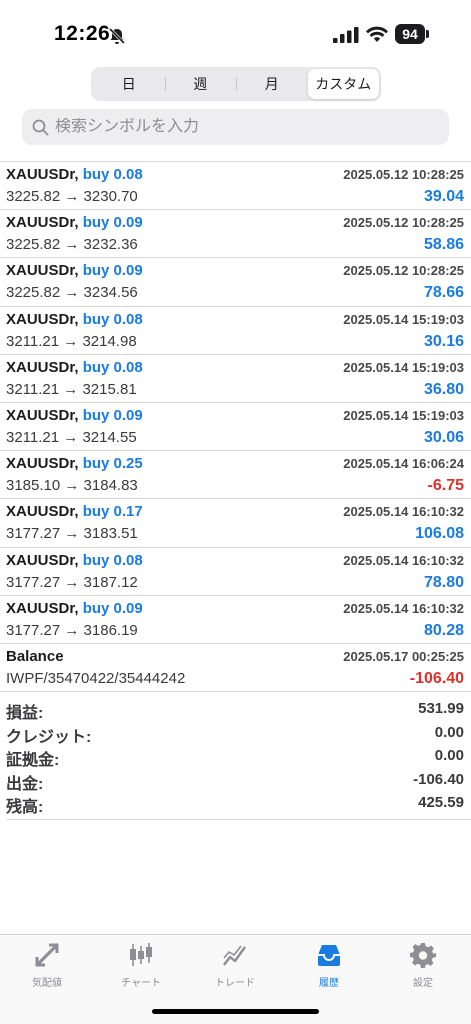 This screenshot has width=471, height=1024. I want to click on deal-prices: 3211.21 → 3215.81, so click(71, 389).